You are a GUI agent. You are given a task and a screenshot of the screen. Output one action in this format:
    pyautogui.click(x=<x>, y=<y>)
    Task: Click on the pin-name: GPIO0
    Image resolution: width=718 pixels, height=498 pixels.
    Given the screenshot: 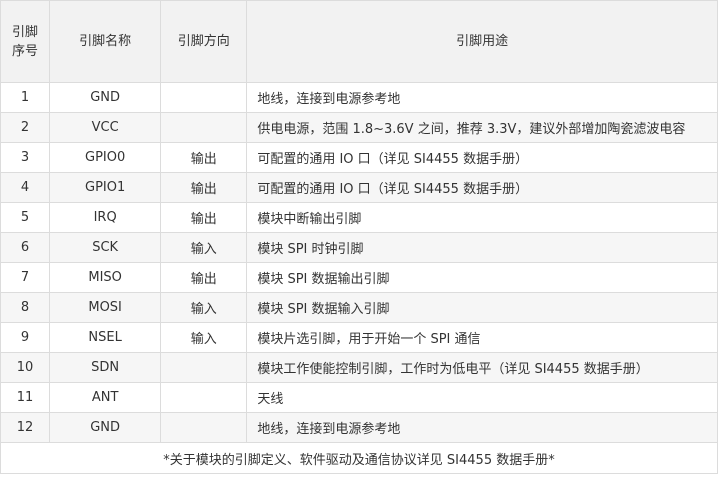 What is the action you would take?
    pyautogui.click(x=105, y=157)
    